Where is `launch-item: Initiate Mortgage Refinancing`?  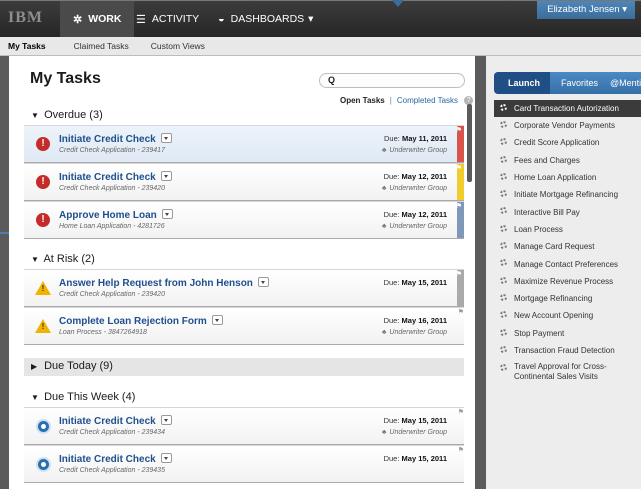
launch-item: Initiate Mortgage Refinancing is located at coordinates (567, 194).